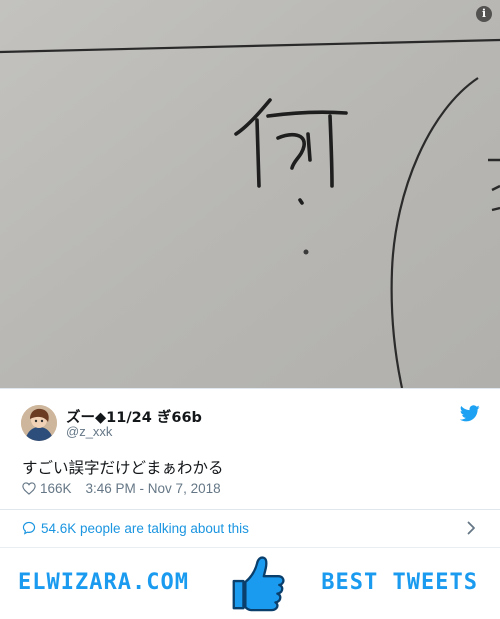 Image resolution: width=500 pixels, height=619 pixels. What do you see at coordinates (470, 413) in the screenshot?
I see `twitter-bird-icon` at bounding box center [470, 413].